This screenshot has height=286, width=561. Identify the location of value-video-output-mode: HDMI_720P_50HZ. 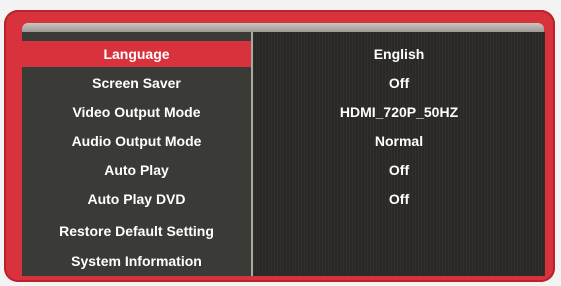
(399, 112).